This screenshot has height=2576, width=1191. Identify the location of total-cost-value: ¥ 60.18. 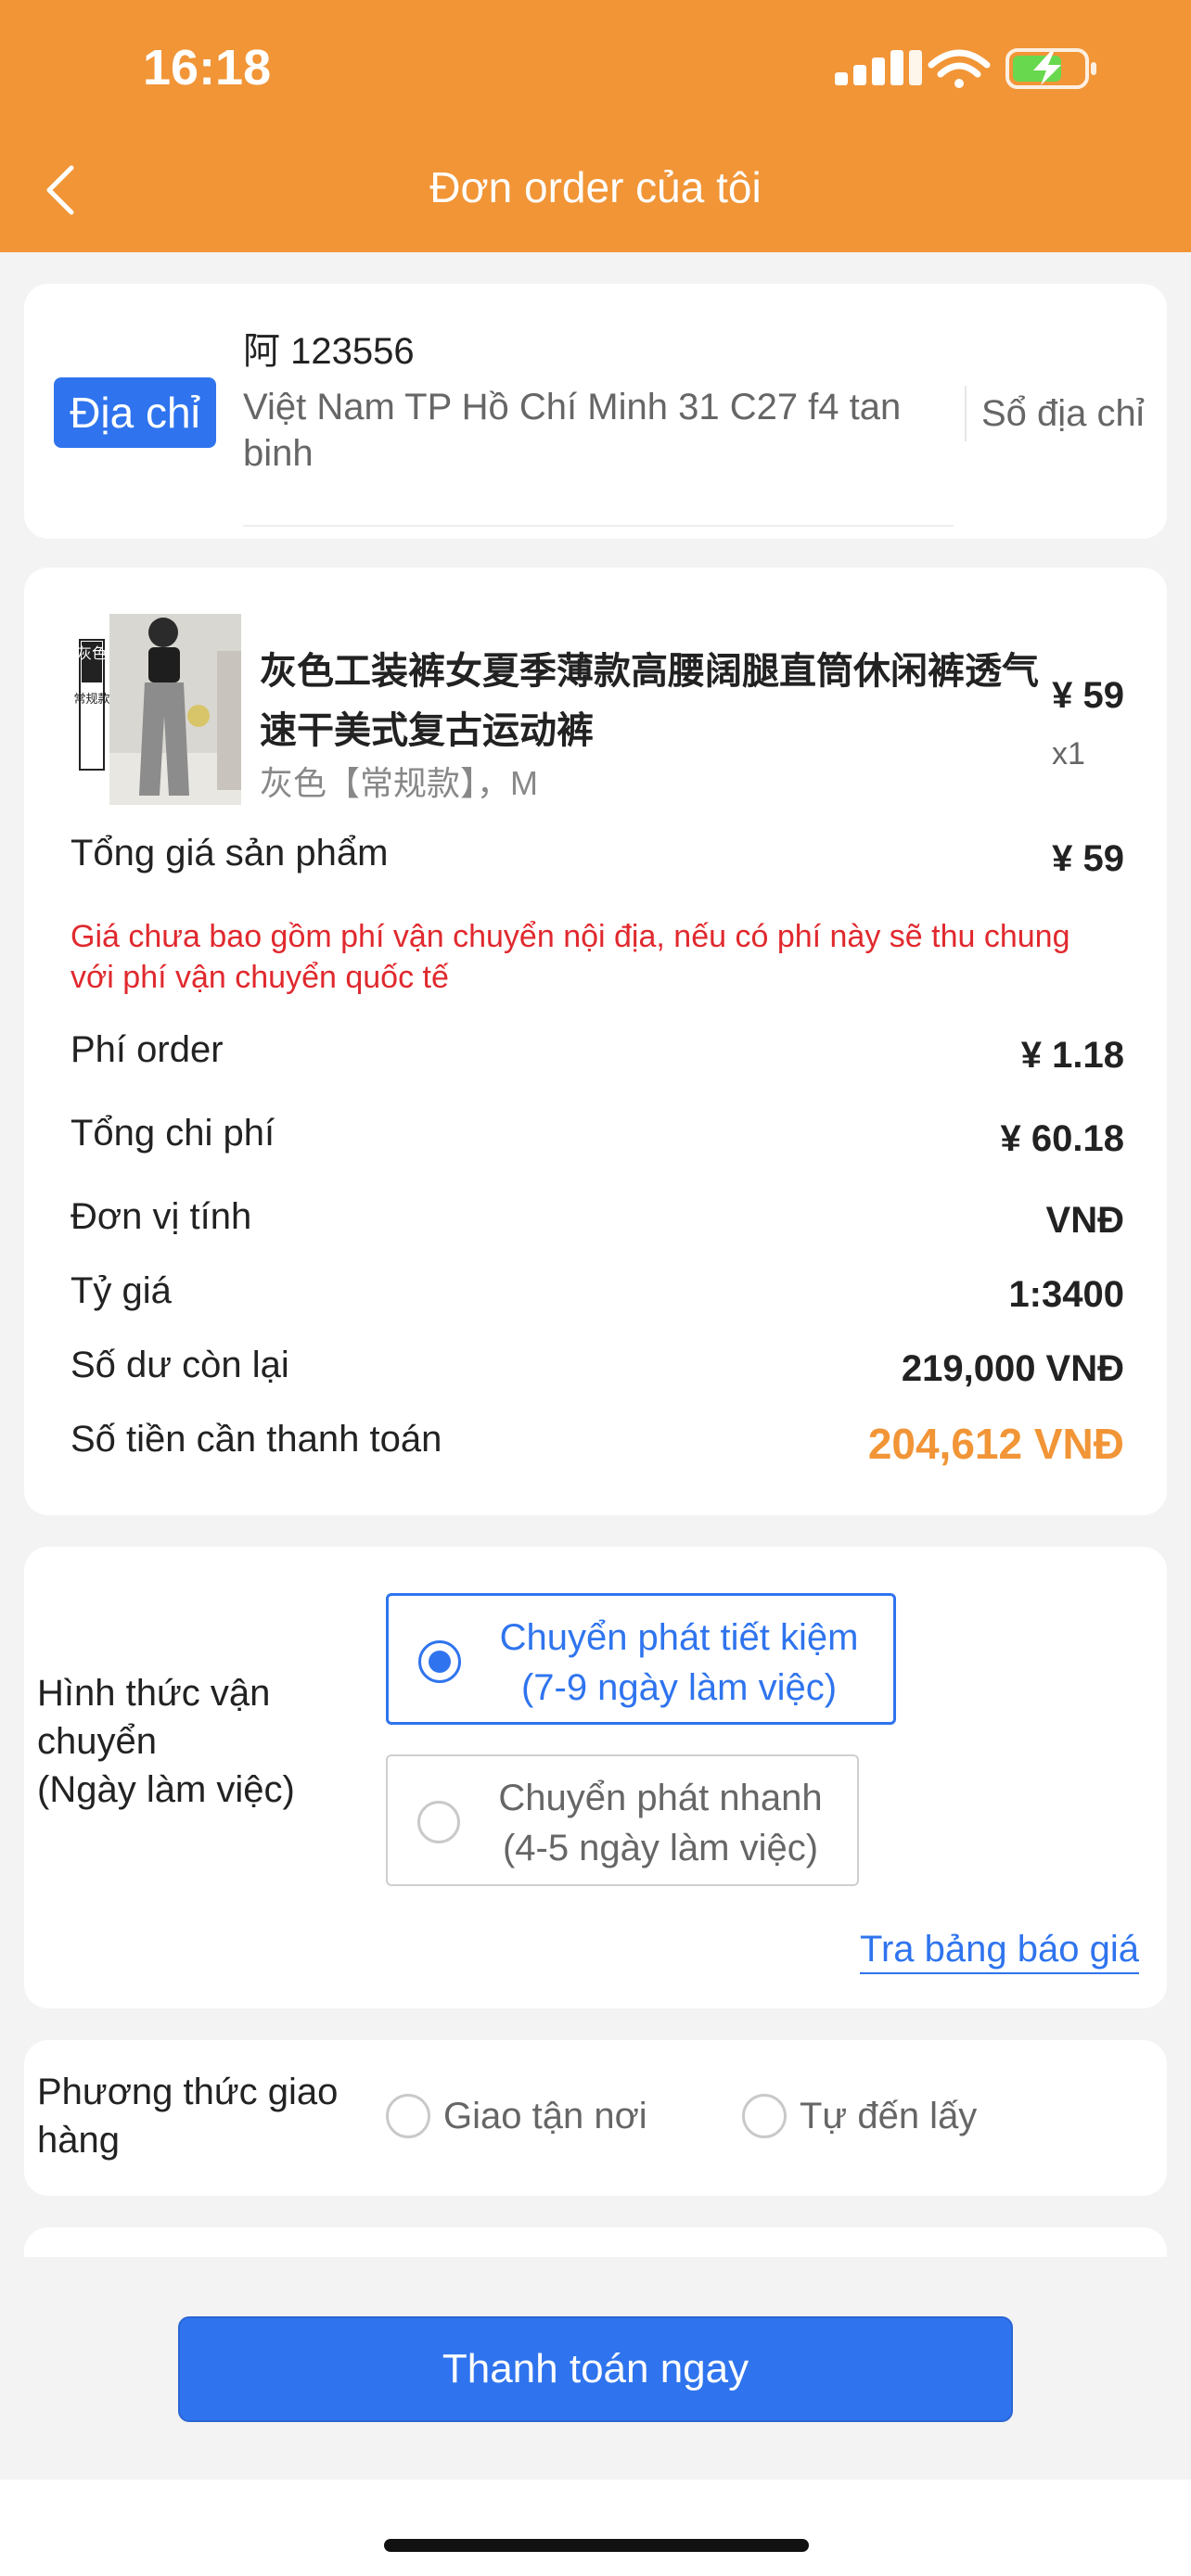
(1062, 1138).